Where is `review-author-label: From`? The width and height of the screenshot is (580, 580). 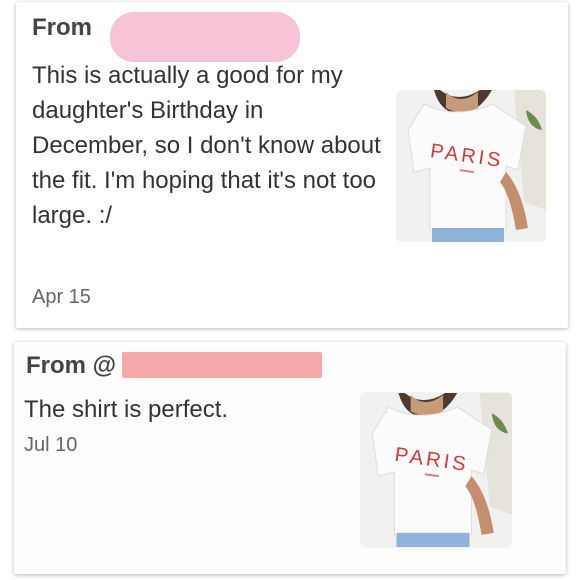 review-author-label: From is located at coordinates (62, 27).